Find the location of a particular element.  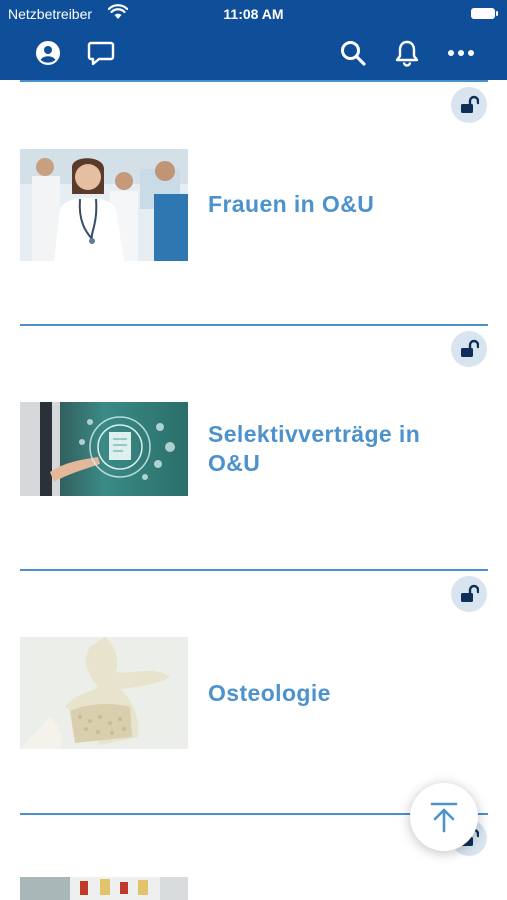

scroll-to-top-icon is located at coordinates (444, 817).